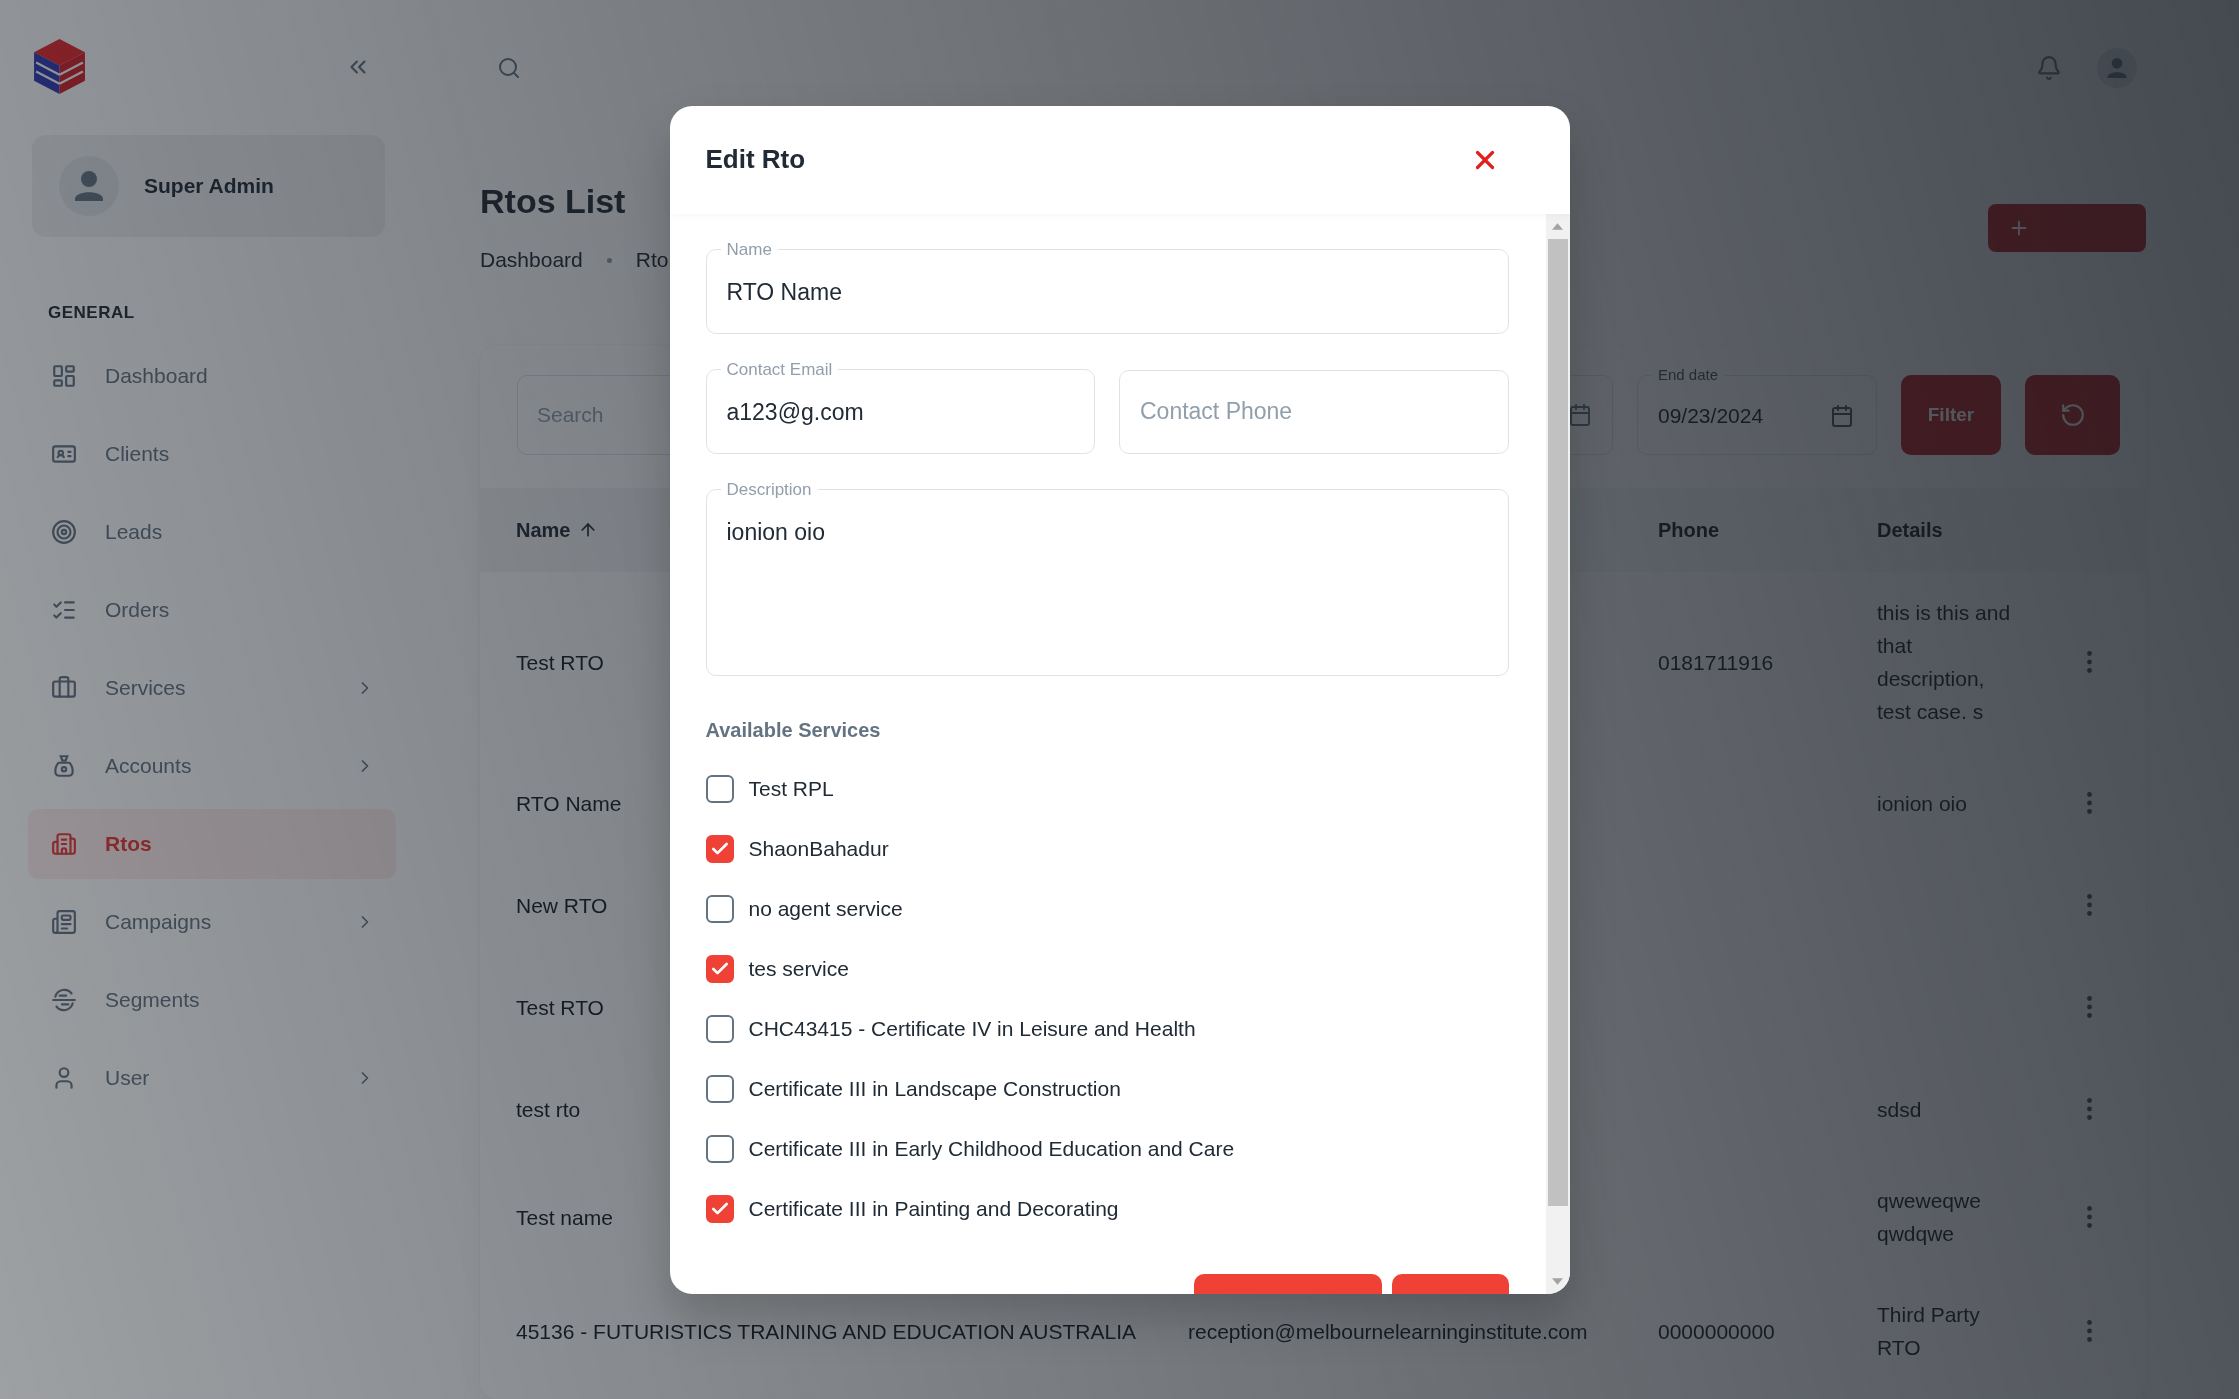 The width and height of the screenshot is (2239, 1399). What do you see at coordinates (531, 260) in the screenshot?
I see `breadcrumb-link: Dashboard` at bounding box center [531, 260].